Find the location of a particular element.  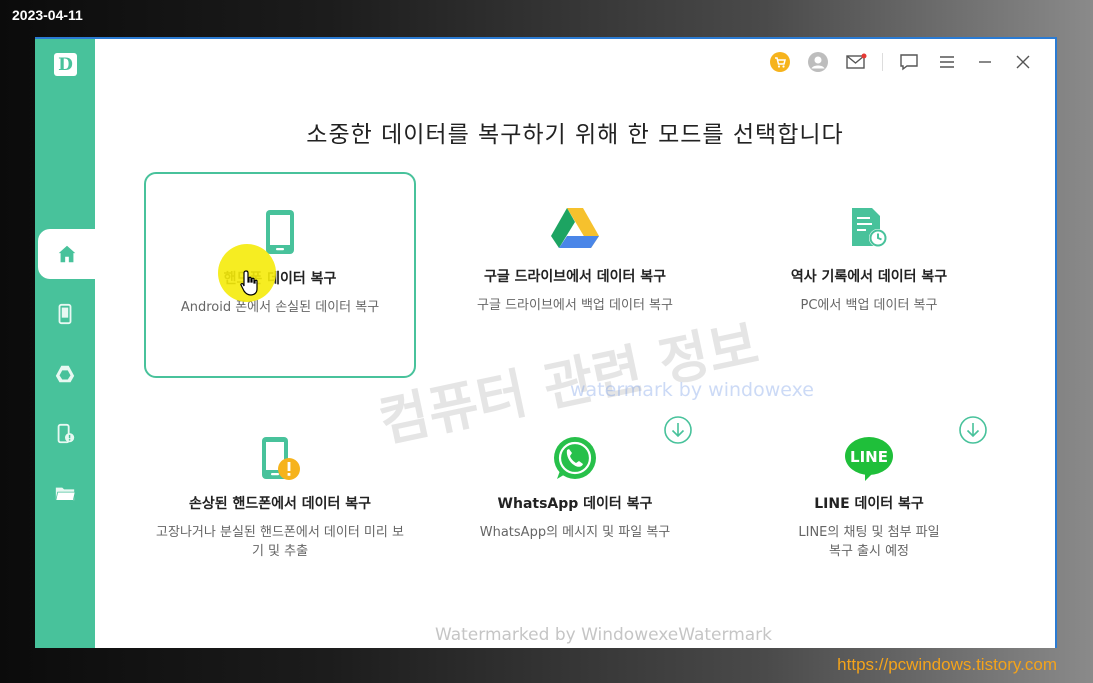

card-title: 핸드폰 데이터 복구 is located at coordinates (280, 279).